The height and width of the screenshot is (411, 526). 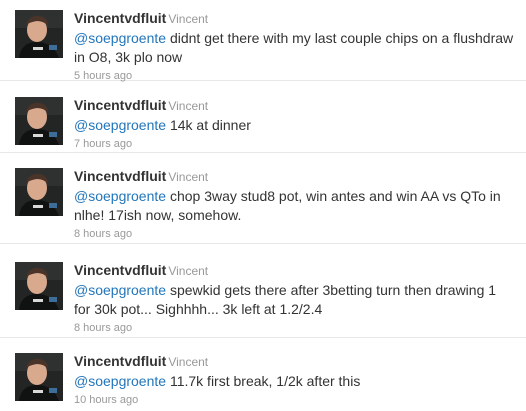 What do you see at coordinates (208, 125) in the screenshot?
I see `tweet-message: 14k at dinner` at bounding box center [208, 125].